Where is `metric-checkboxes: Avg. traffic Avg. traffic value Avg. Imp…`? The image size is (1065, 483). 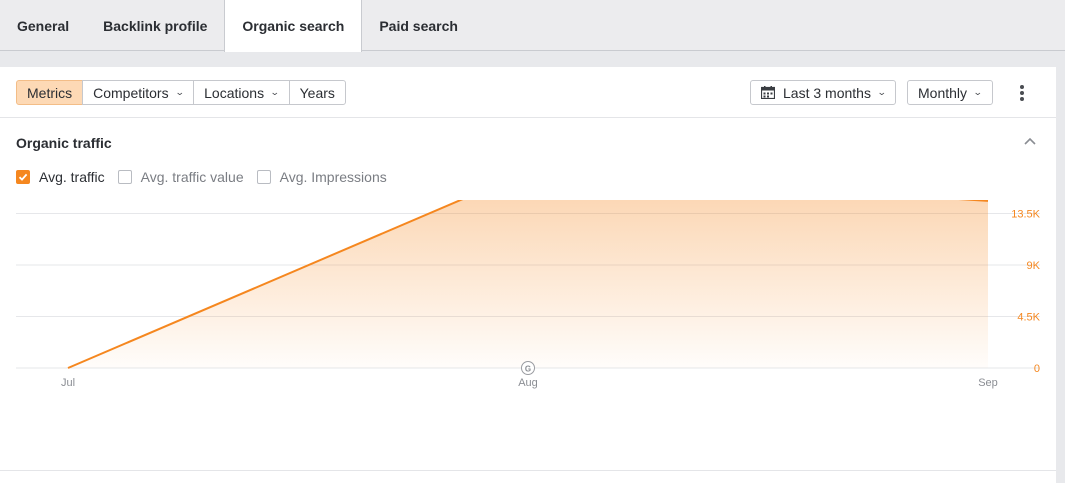
metric-checkboxes: Avg. traffic Avg. traffic value Avg. Imp… is located at coordinates (208, 177).